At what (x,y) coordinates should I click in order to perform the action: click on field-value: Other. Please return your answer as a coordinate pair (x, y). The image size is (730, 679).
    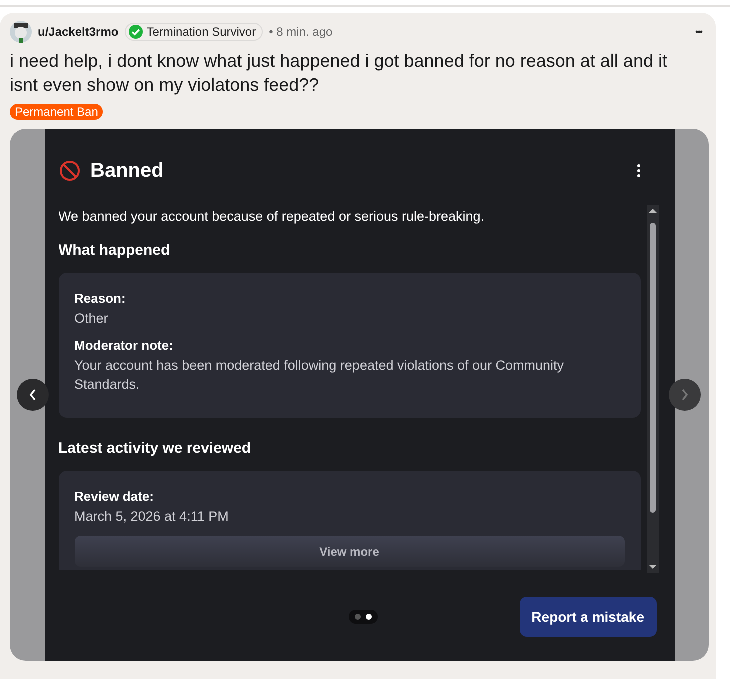
    Looking at the image, I should click on (92, 319).